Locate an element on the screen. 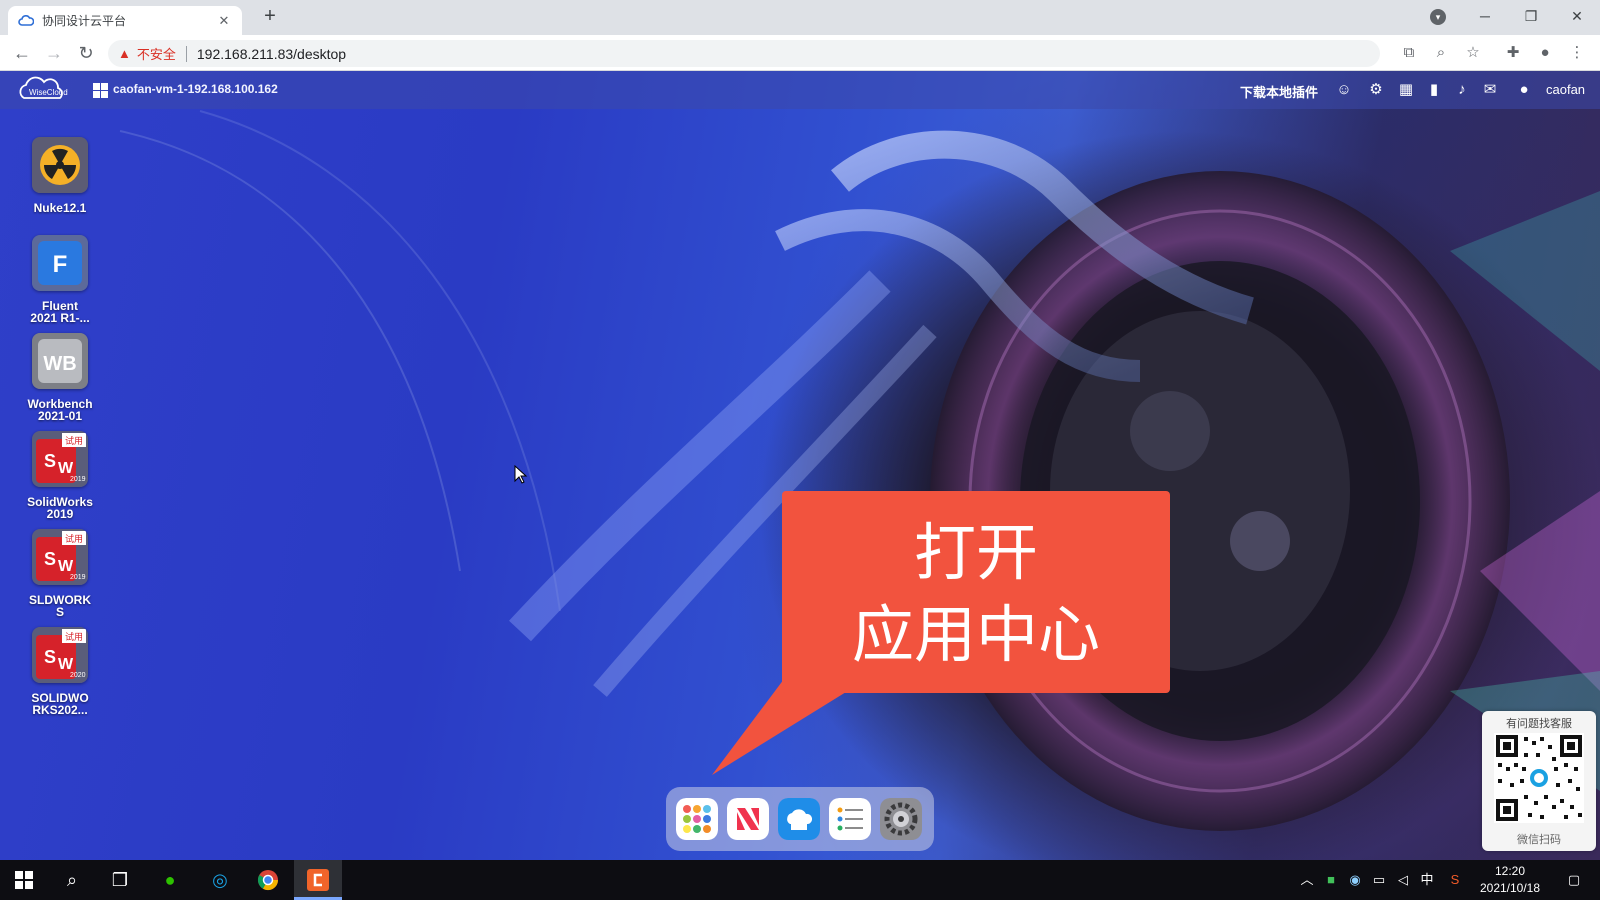 The width and height of the screenshot is (1600, 900). desktop-icon-solidworks-2019: S W 试用 2019 SolidWorks 2019 is located at coordinates (60, 475).